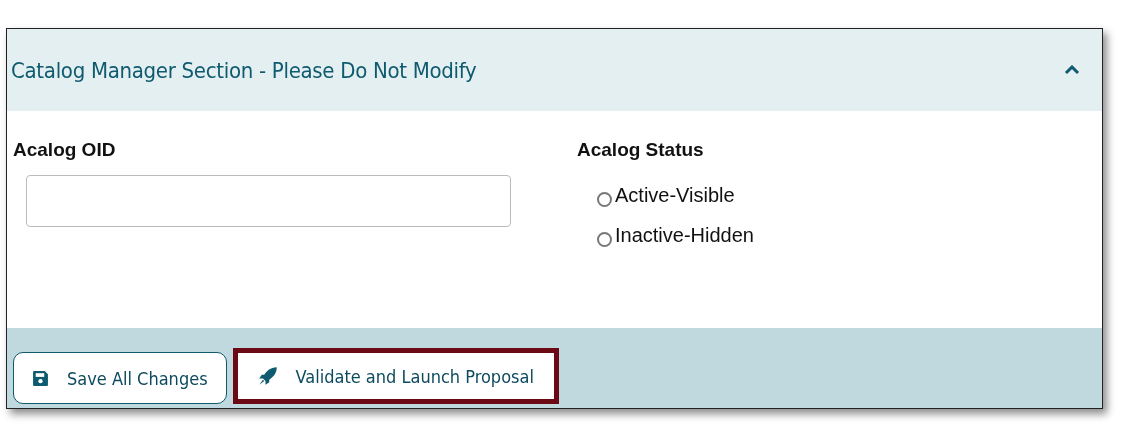 The height and width of the screenshot is (439, 1123). What do you see at coordinates (120, 378) in the screenshot?
I see `save-button: Save All Changes` at bounding box center [120, 378].